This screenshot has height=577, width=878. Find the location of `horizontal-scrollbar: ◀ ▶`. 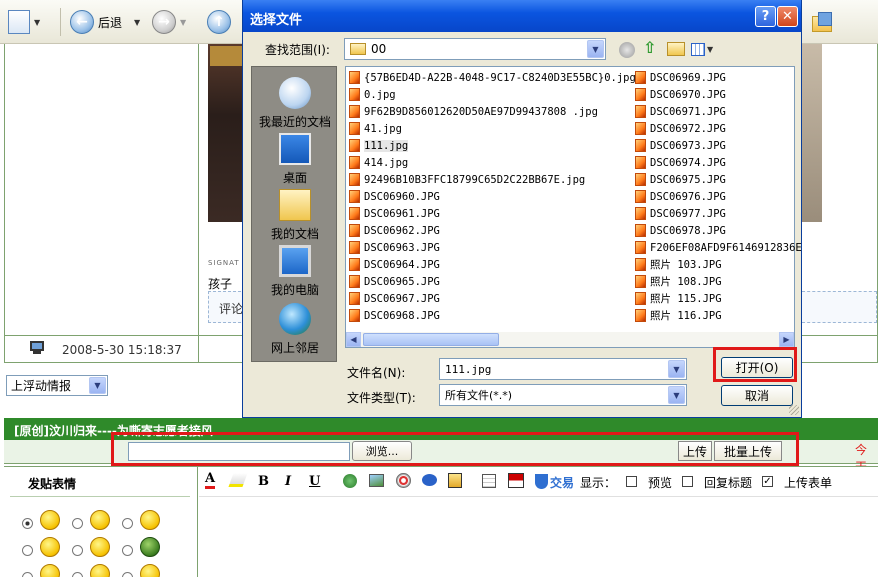

horizontal-scrollbar: ◀ ▶ is located at coordinates (570, 339).